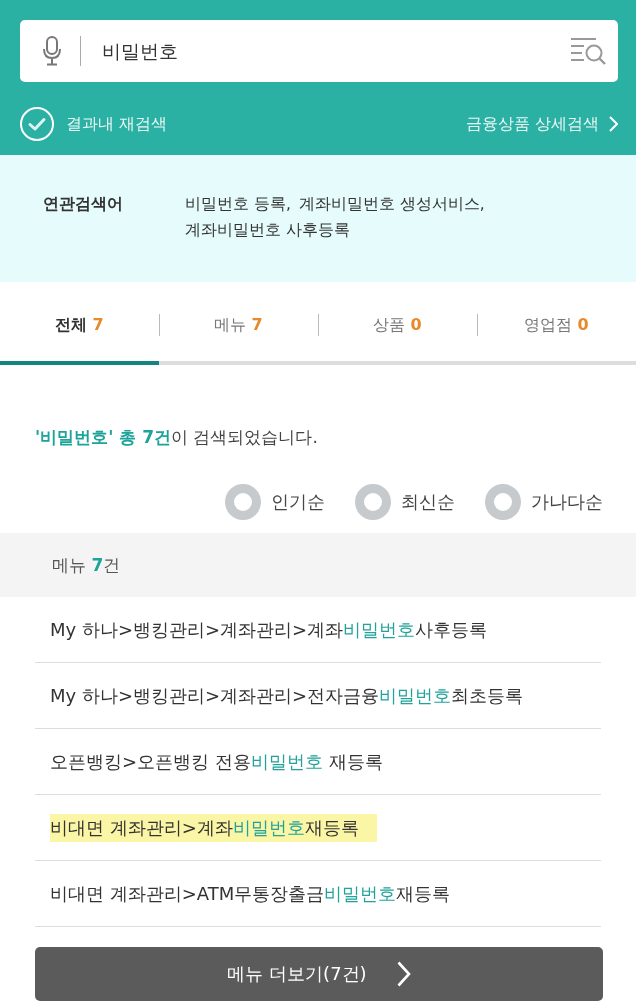 This screenshot has height=1007, width=636. What do you see at coordinates (52, 51) in the screenshot?
I see `microphone-icon` at bounding box center [52, 51].